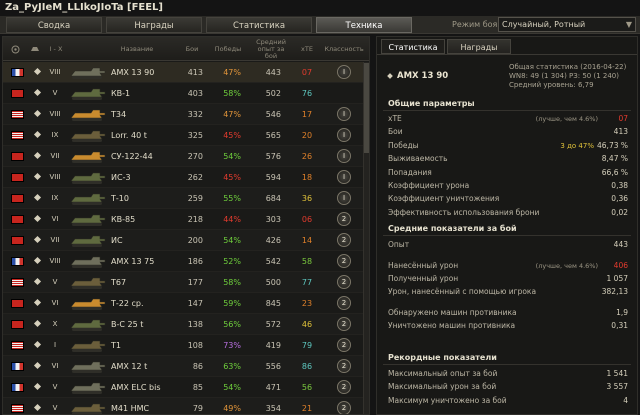  I want to click on table-row: VIII AMX 13 75 186 52% 542 58 2, so click(183, 261).